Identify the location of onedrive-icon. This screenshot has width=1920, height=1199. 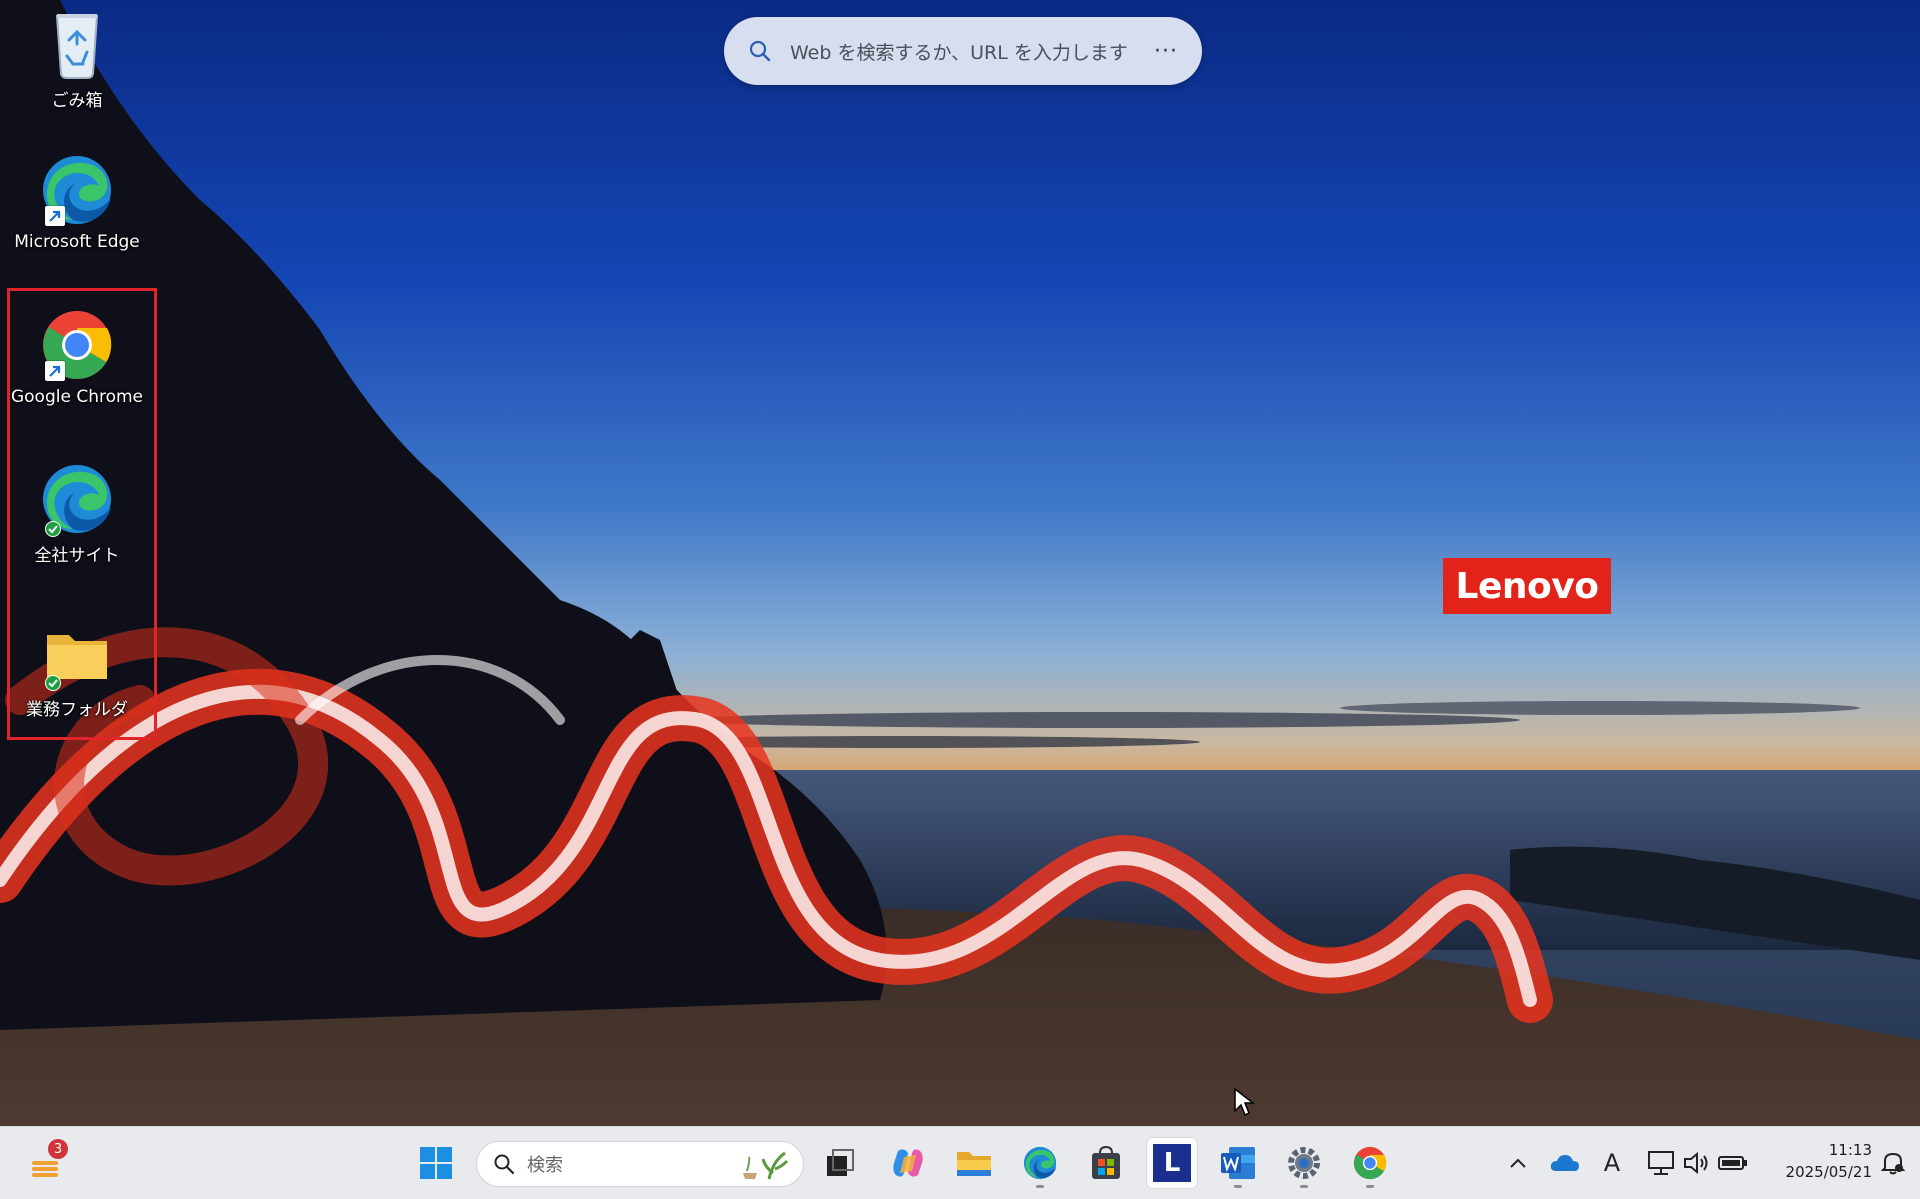
(1564, 1163).